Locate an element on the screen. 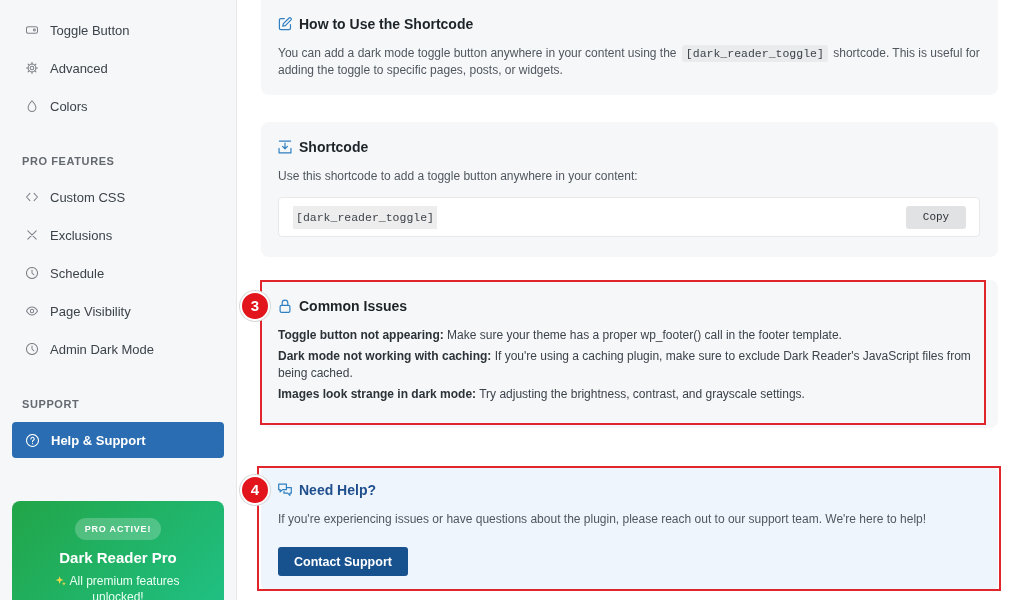 This screenshot has width=1024, height=600. sidebar-item: Schedule is located at coordinates (118, 273).